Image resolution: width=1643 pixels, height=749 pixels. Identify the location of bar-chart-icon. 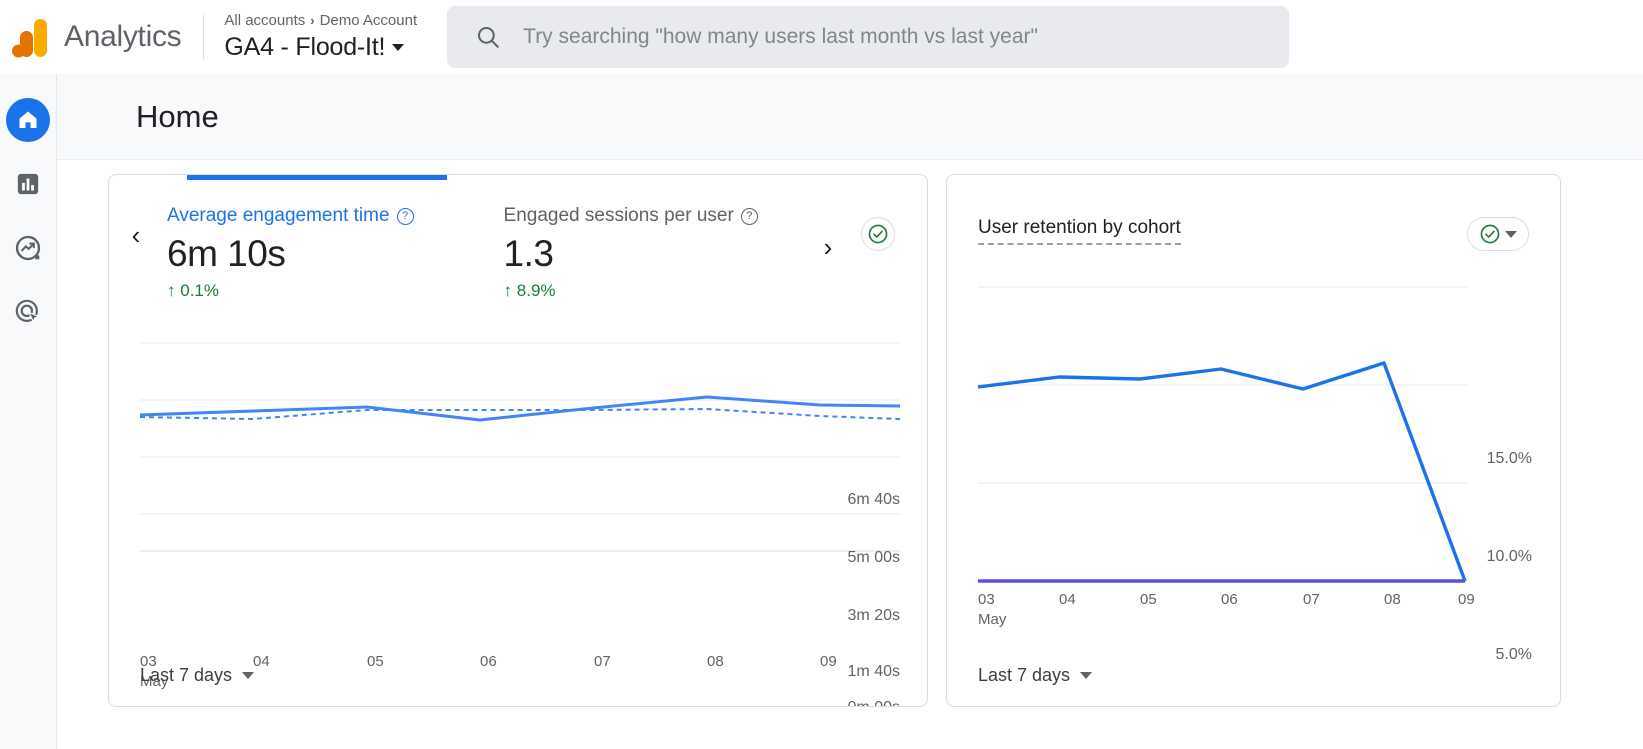
(28, 184).